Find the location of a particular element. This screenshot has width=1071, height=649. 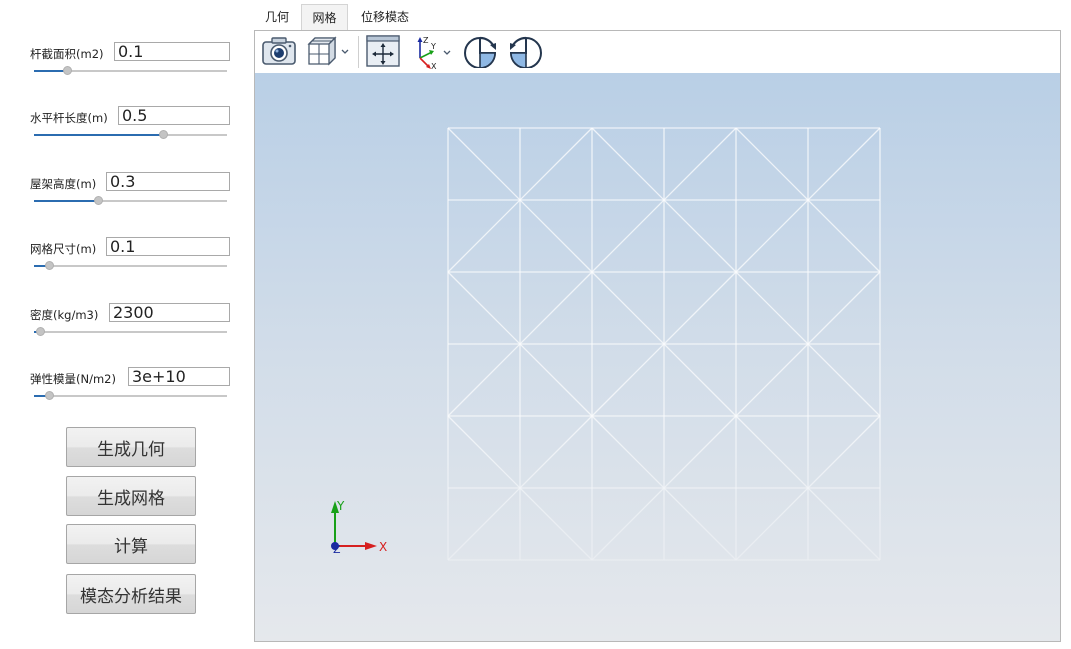

fit-view-button is located at coordinates (383, 51).